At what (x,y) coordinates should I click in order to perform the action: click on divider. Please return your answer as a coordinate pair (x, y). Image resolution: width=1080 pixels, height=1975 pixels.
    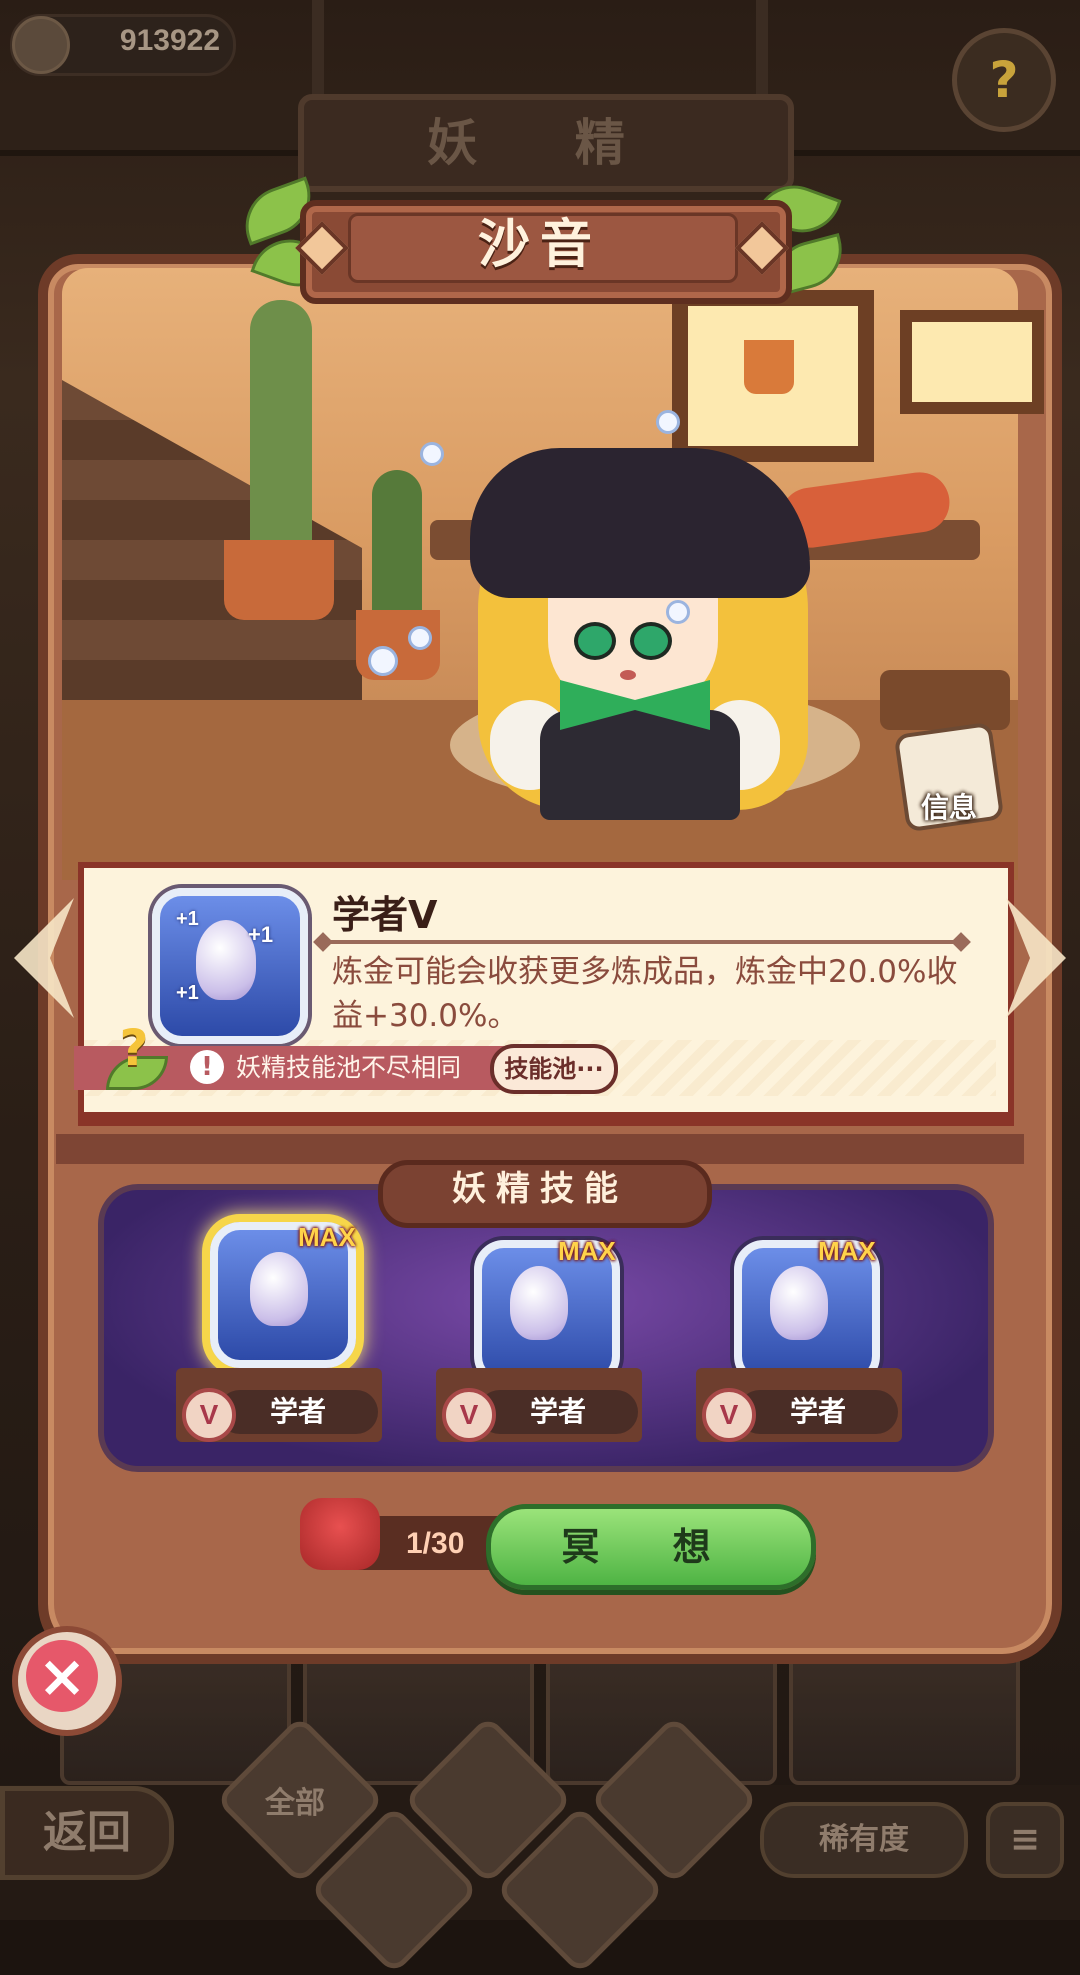
    Looking at the image, I should click on (641, 942).